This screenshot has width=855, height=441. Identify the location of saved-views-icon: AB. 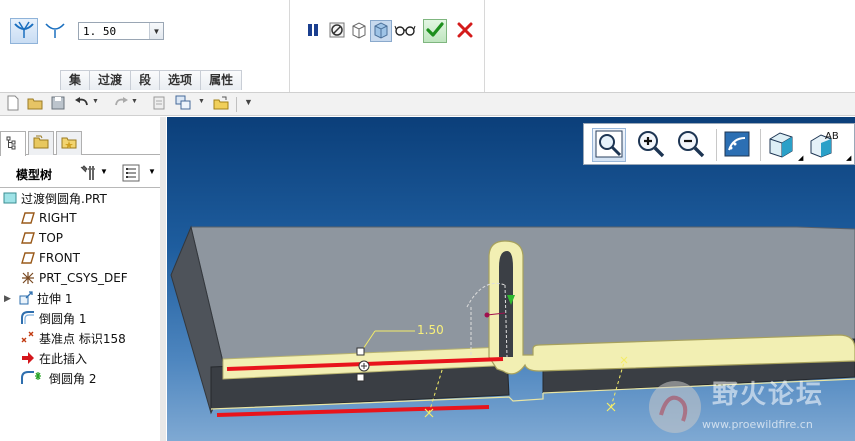
(825, 145).